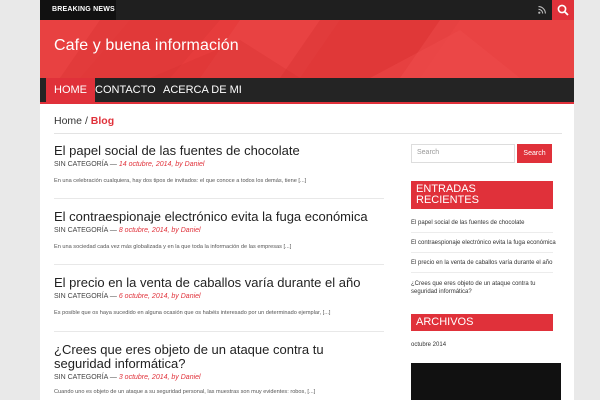  Describe the element at coordinates (463, 153) in the screenshot. I see `sidebar-search-input: Search` at that location.